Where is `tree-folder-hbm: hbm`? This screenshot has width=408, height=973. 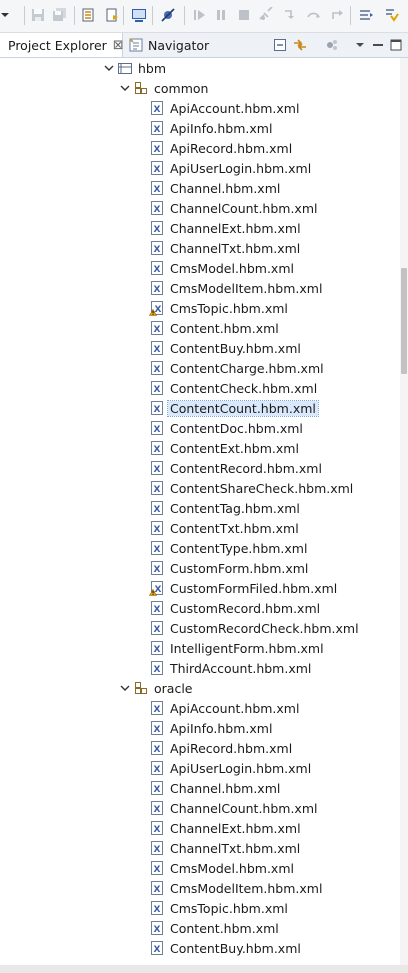
tree-folder-hbm: hbm is located at coordinates (141, 68).